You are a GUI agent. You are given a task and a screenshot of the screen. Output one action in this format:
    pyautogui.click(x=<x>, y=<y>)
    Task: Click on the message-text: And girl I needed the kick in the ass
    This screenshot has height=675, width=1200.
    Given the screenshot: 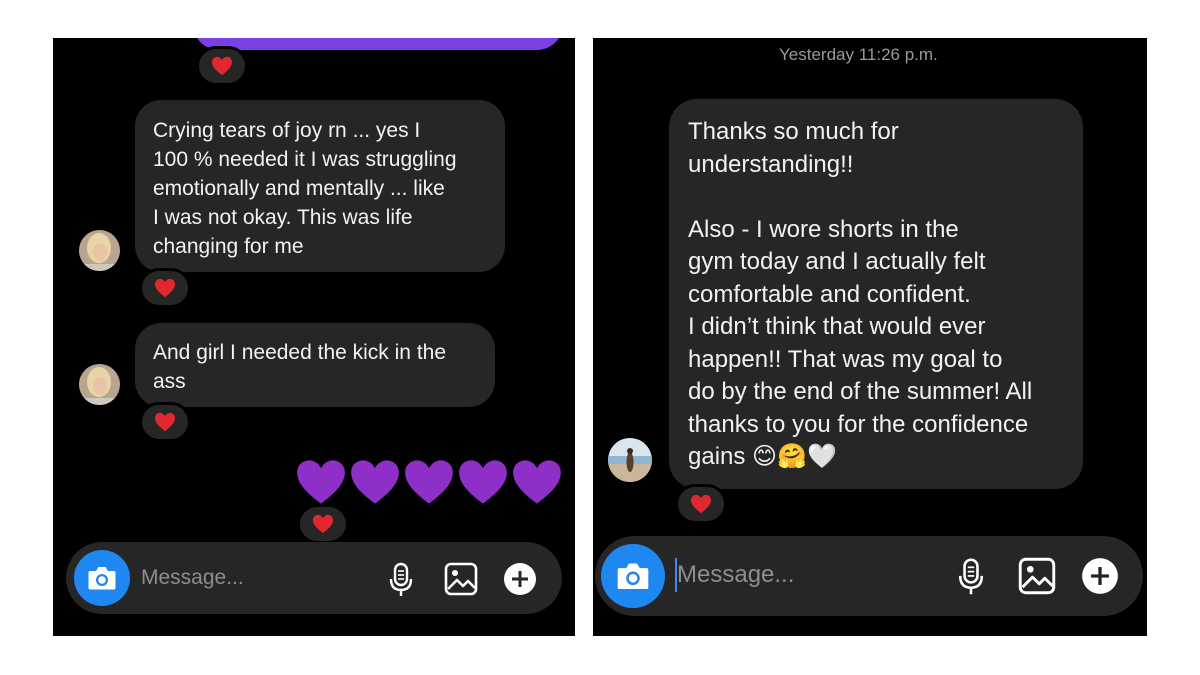 What is the action you would take?
    pyautogui.click(x=300, y=367)
    